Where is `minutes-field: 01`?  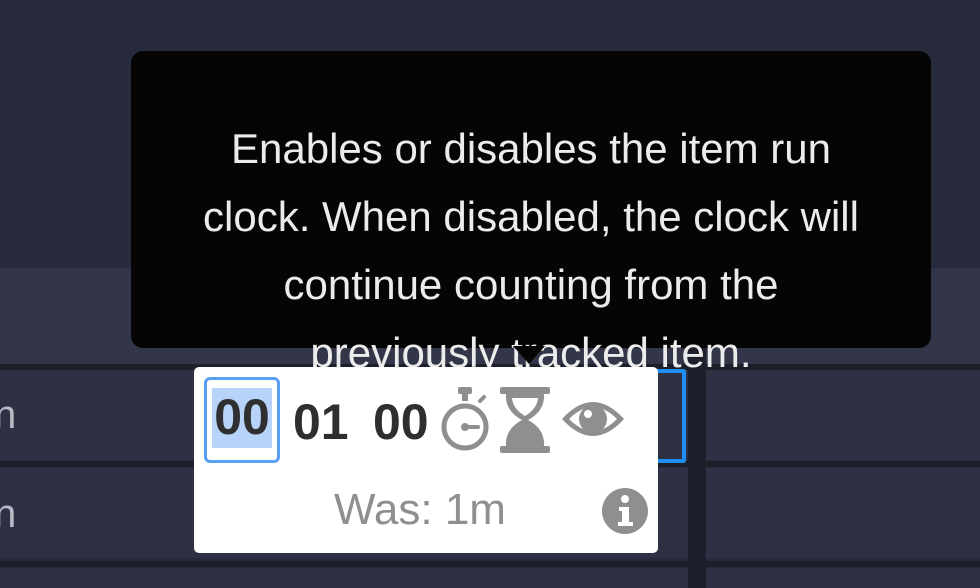 minutes-field: 01 is located at coordinates (321, 422).